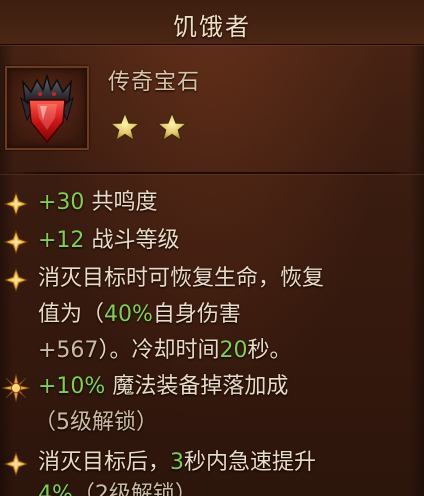 The height and width of the screenshot is (496, 424). Describe the element at coordinates (181, 278) in the screenshot. I see `stat-text-line1: 消灭目标时可恢复生命，恢复` at that location.